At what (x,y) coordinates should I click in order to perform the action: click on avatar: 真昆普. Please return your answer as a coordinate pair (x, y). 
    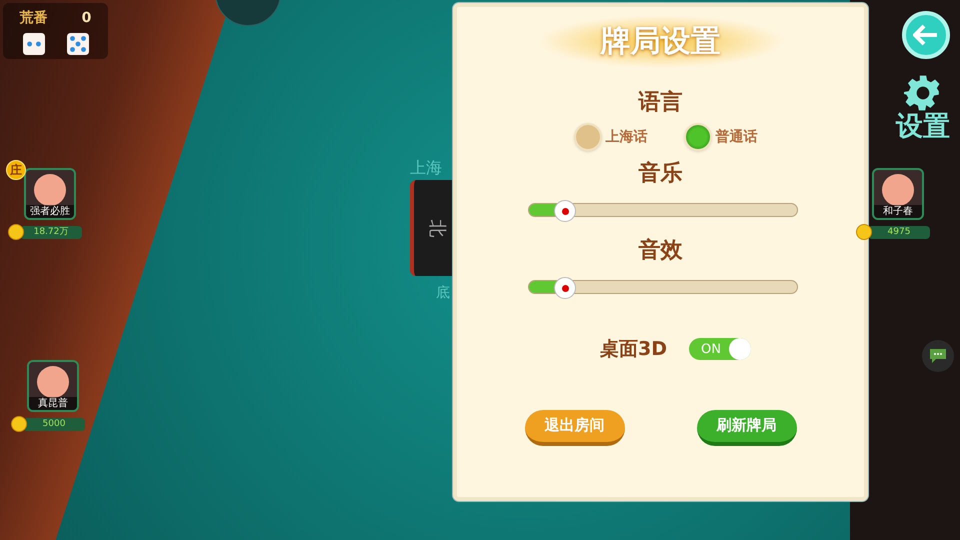
    Looking at the image, I should click on (53, 386).